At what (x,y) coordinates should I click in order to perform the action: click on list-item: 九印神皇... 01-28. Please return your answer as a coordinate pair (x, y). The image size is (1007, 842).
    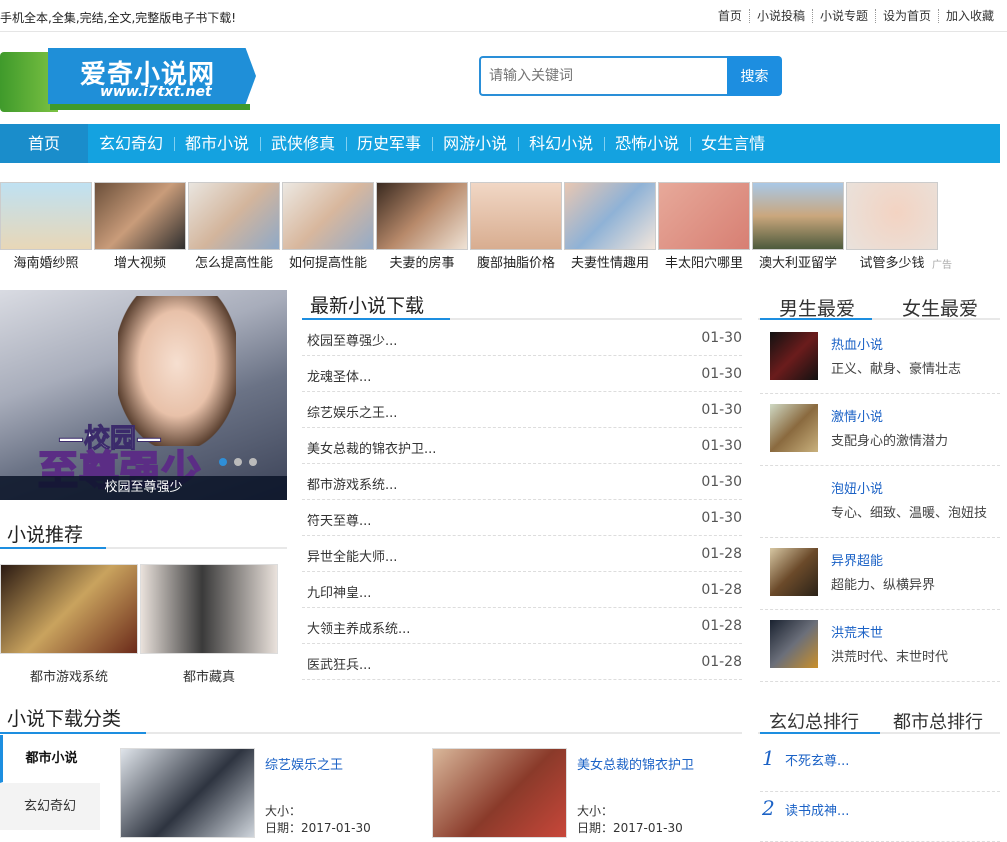
    Looking at the image, I should click on (522, 590).